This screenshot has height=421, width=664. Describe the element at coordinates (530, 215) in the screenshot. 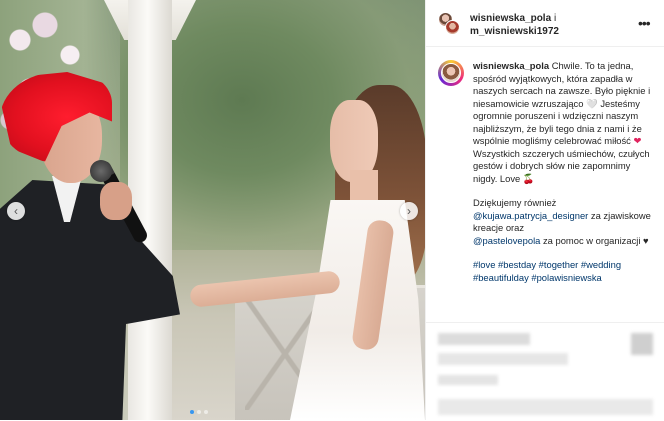

I see `mention-link: @kujawa.patrycja_designer` at that location.